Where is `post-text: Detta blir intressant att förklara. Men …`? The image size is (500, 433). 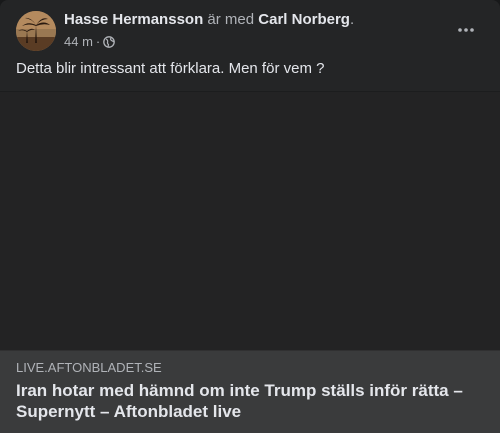
post-text: Detta blir intressant att förklara. Men … is located at coordinates (170, 68).